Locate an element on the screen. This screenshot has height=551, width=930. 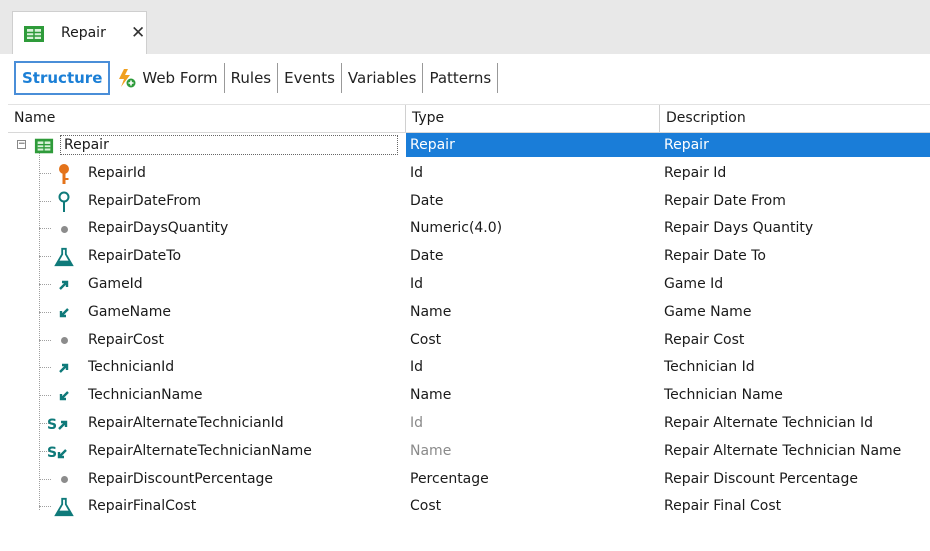
attribute-name: RepairAlternateTechnicianName is located at coordinates (200, 452).